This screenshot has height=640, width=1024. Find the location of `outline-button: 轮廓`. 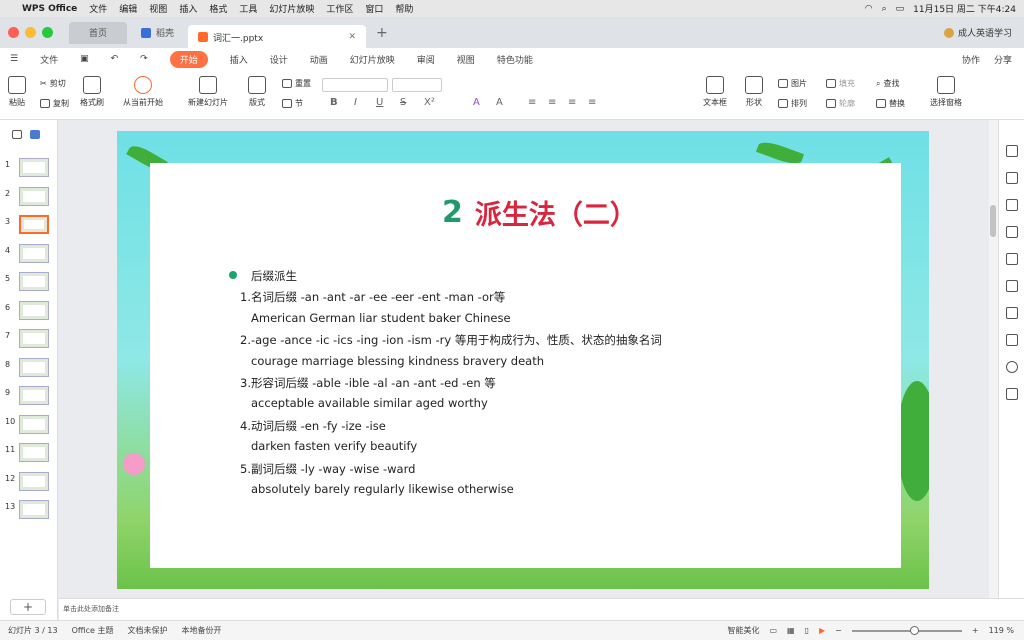

outline-button: 轮廓 is located at coordinates (840, 103).